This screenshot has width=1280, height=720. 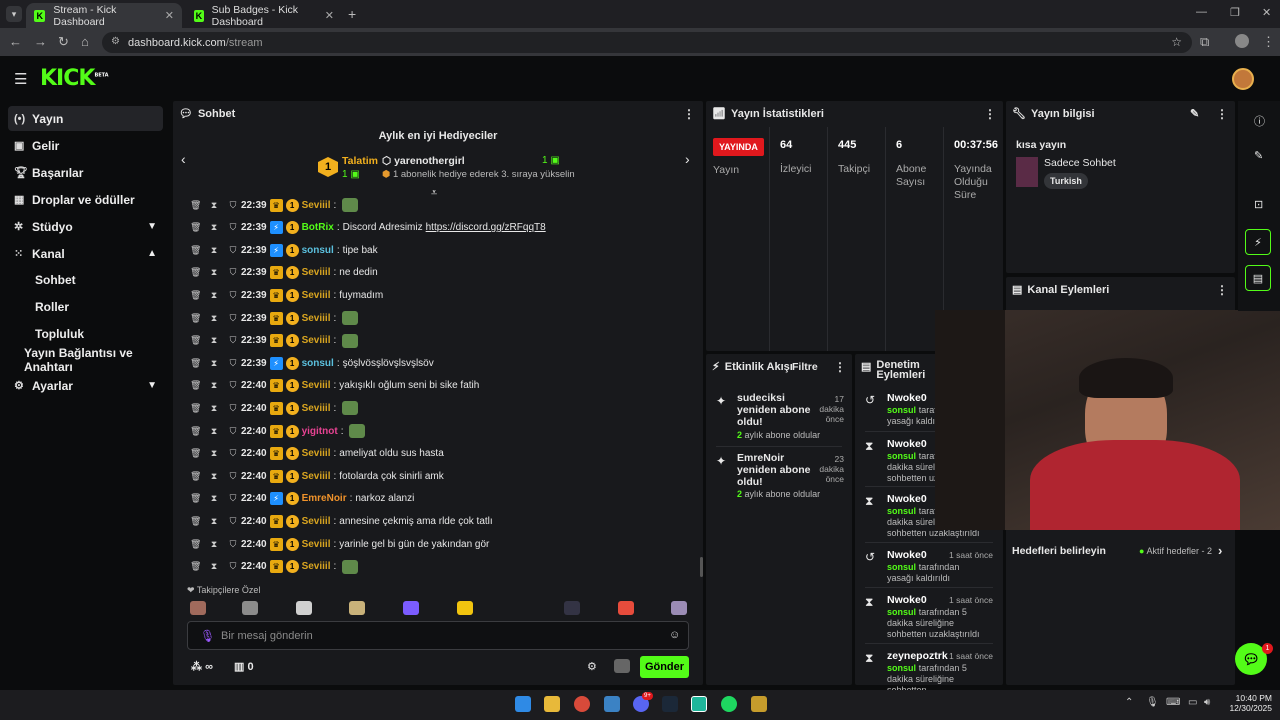 I want to click on tab-sub-badges: K Sub Badges - Kick Dashboard ✕, so click(x=264, y=15).